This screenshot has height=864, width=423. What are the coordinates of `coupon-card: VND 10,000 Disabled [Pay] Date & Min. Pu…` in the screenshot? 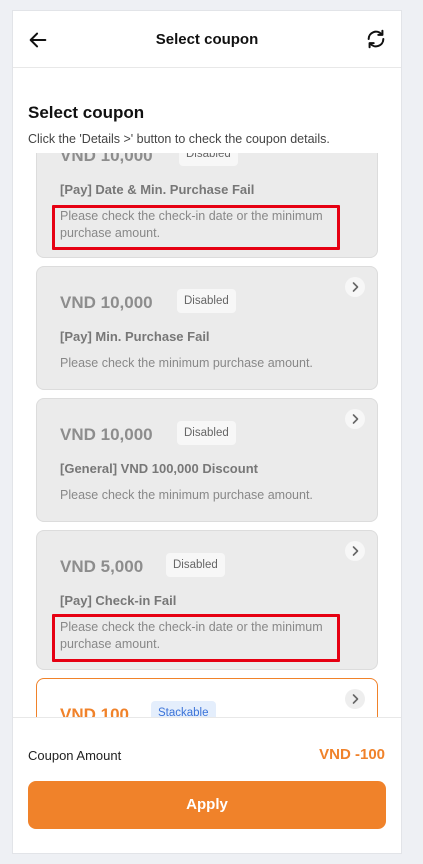 It's located at (207, 205).